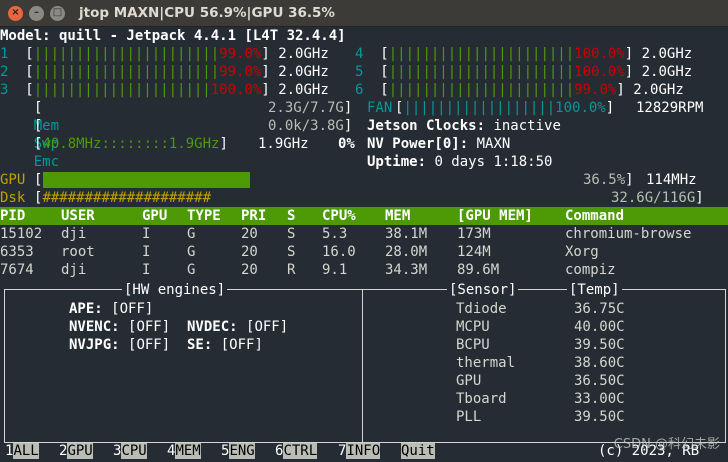 Image resolution: width=728 pixels, height=462 pixels. I want to click on maximize-icon: □, so click(57, 12).